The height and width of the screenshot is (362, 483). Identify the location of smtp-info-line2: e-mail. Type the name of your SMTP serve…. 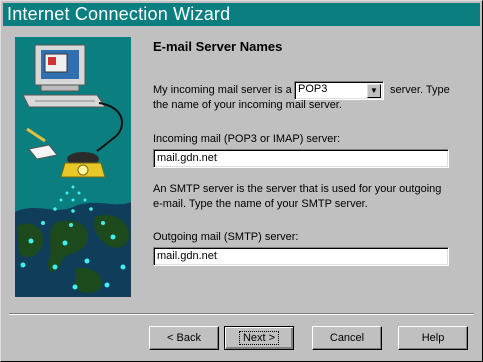
(260, 204).